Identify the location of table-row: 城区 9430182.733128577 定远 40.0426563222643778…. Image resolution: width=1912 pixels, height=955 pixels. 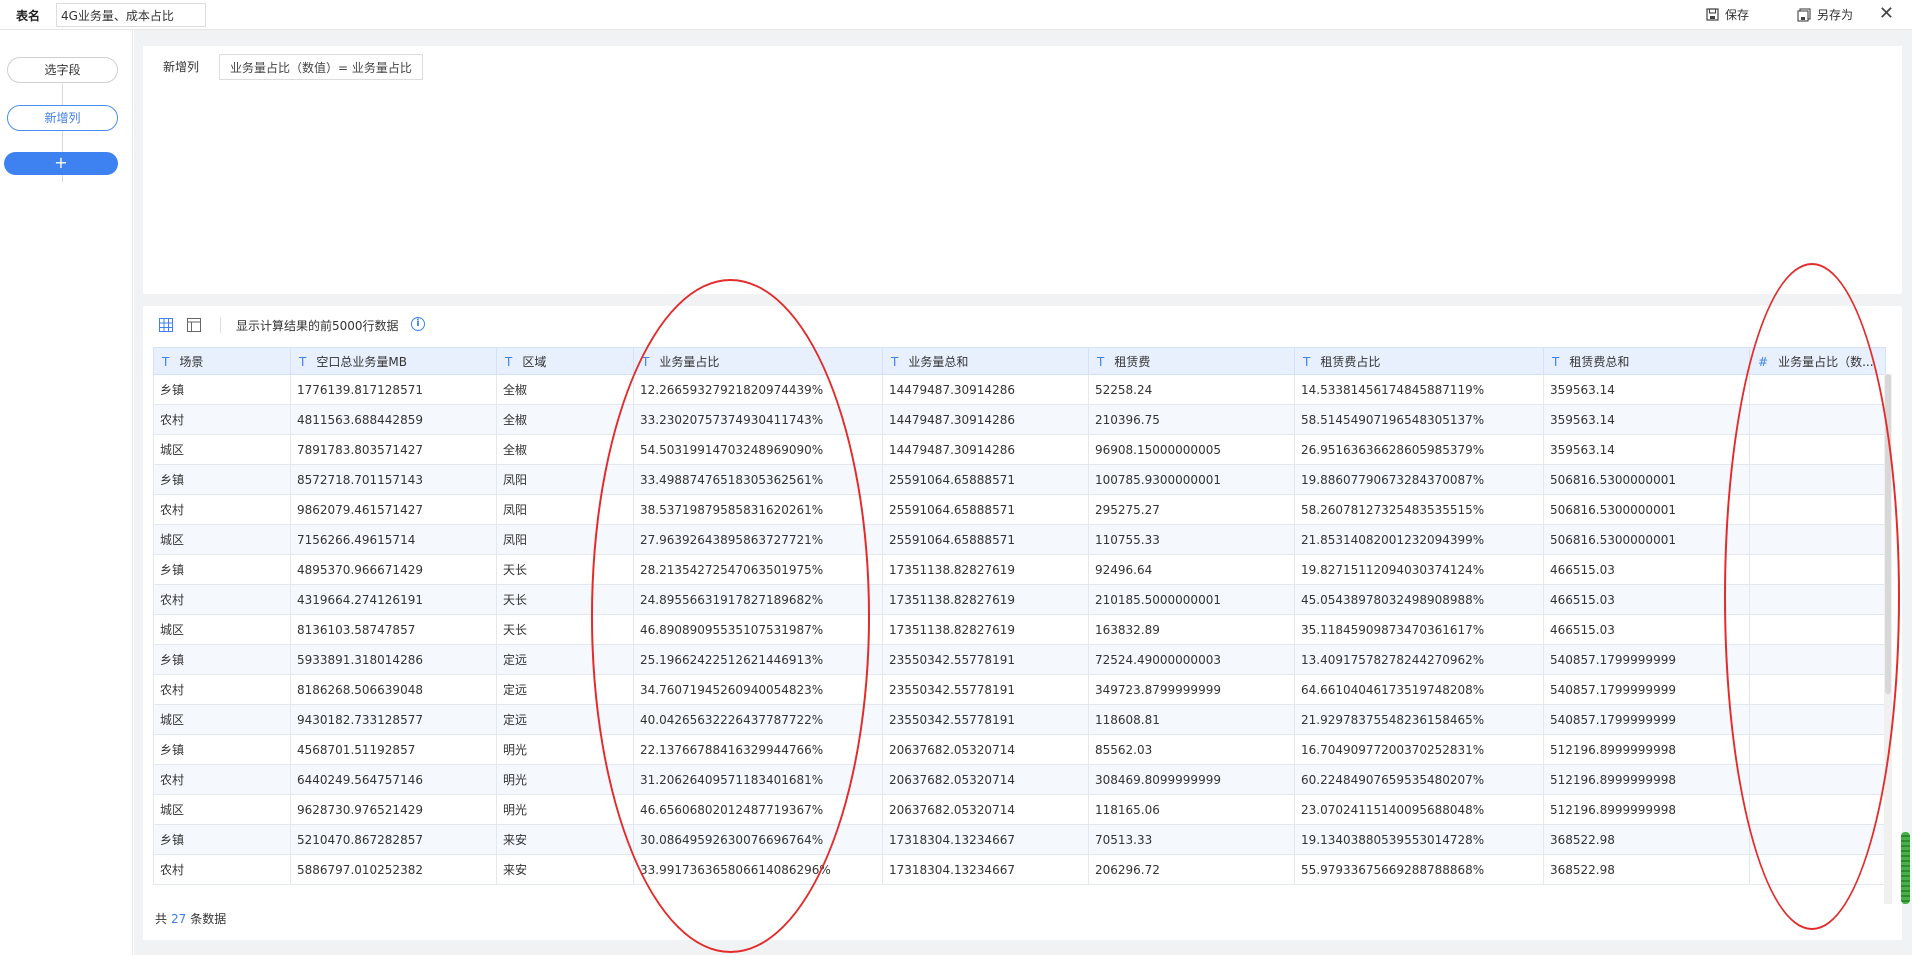
(1019, 719).